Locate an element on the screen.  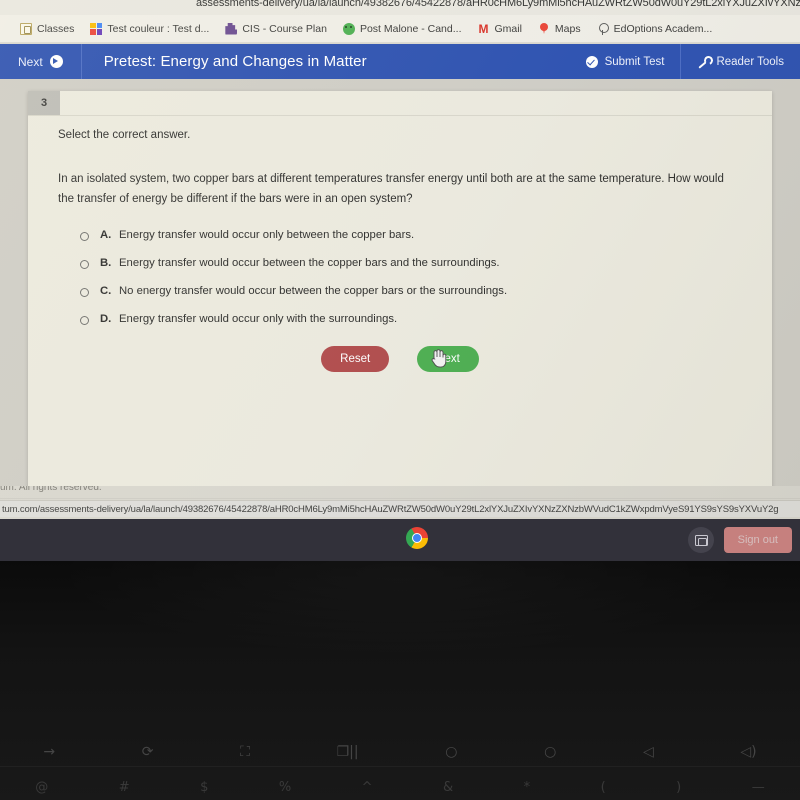
key-mute: ◁ is located at coordinates (648, 752).